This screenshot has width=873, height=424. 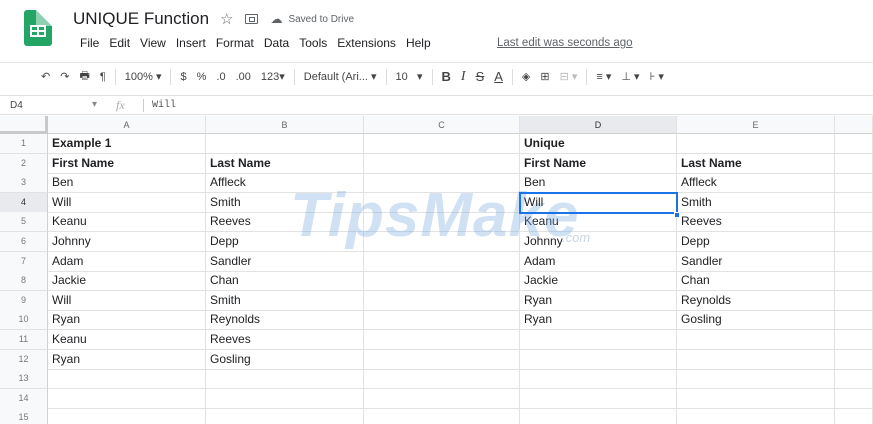 What do you see at coordinates (183, 77) in the screenshot?
I see `currency-format-button: $` at bounding box center [183, 77].